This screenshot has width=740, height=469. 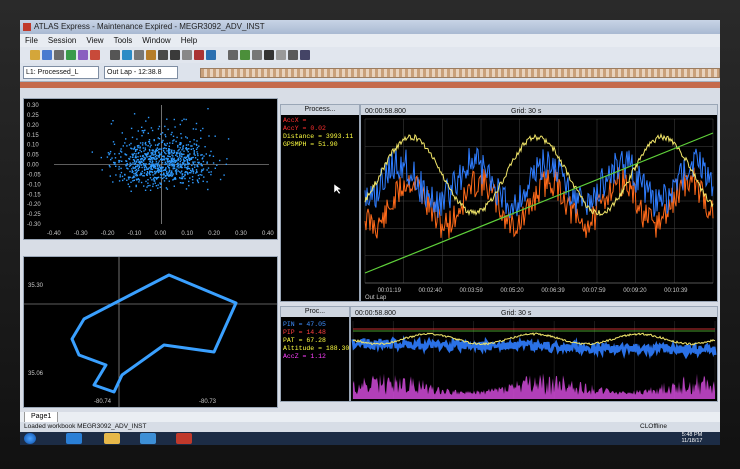 I want to click on track-map-panel: 35.30 35.06 -80.74 -80.73, so click(x=150, y=332).